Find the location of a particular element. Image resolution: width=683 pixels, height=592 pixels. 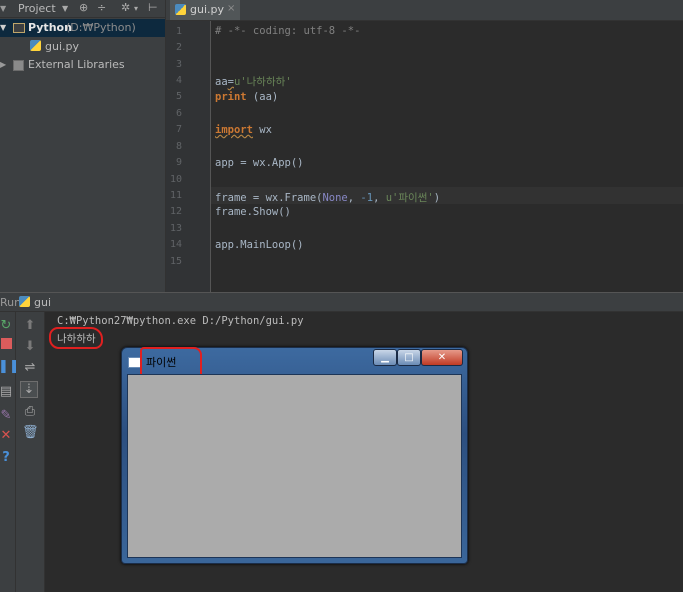

code-line-14: app.MainLoop() is located at coordinates (259, 245).